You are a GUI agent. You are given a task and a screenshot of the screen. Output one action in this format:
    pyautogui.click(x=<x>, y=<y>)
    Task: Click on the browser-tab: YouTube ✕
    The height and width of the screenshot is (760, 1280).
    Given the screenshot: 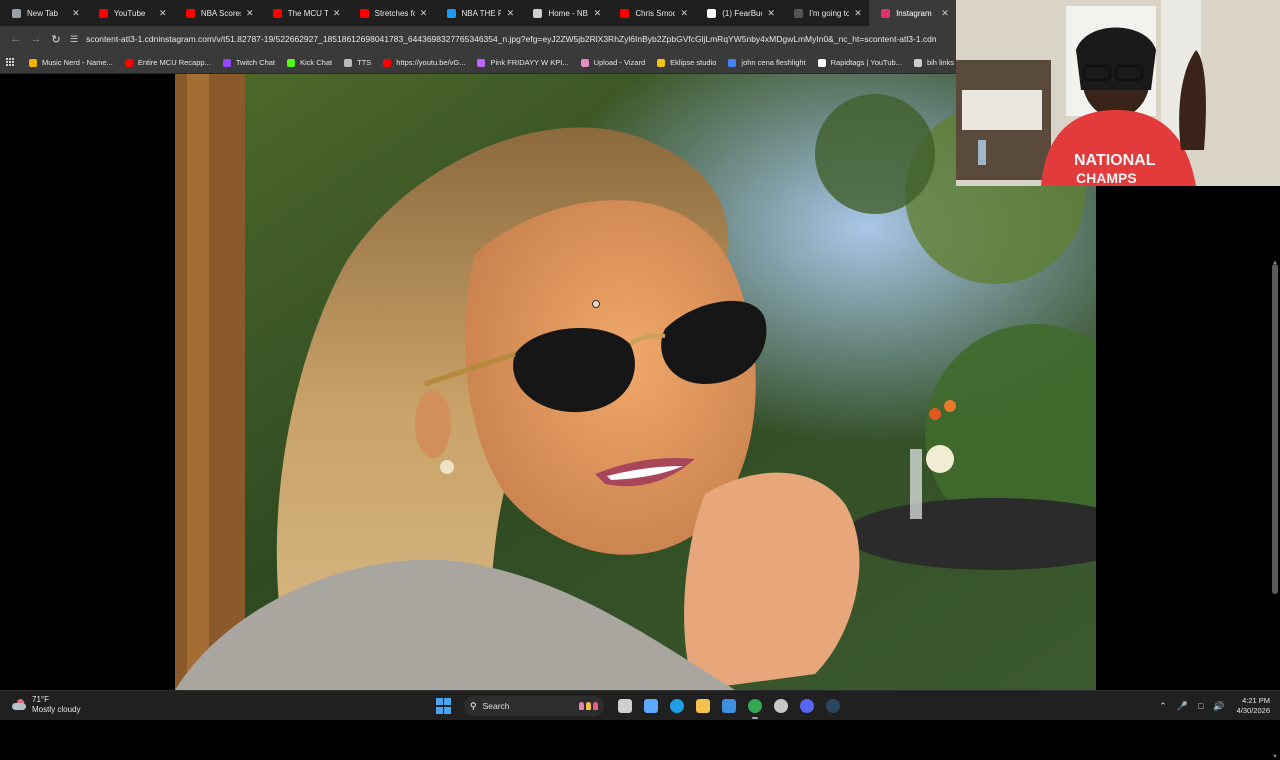 What is the action you would take?
    pyautogui.click(x=130, y=13)
    